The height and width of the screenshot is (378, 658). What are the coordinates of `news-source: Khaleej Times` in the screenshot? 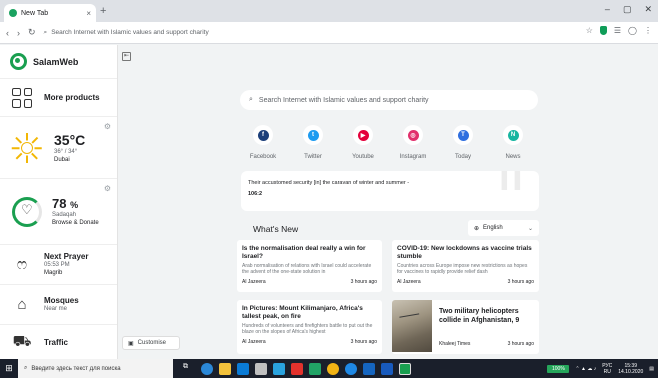 It's located at (455, 344).